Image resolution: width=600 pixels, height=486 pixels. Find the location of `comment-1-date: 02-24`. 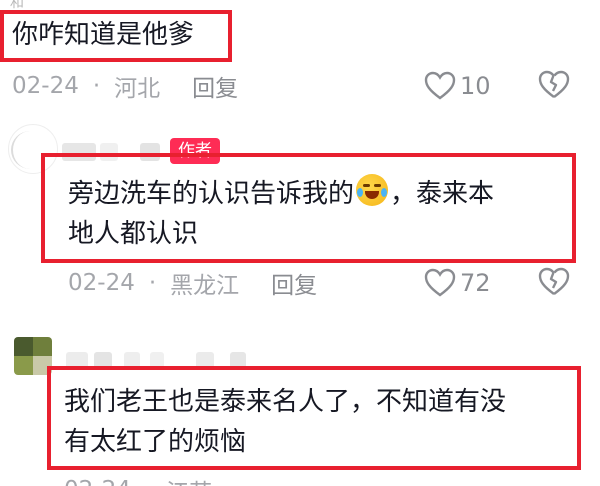

comment-1-date: 02-24 is located at coordinates (45, 86).